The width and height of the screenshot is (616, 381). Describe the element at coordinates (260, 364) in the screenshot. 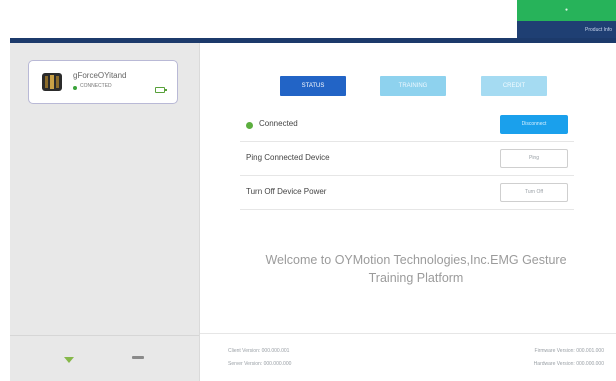

I see `server-version: Server Version: 000.000.000` at that location.